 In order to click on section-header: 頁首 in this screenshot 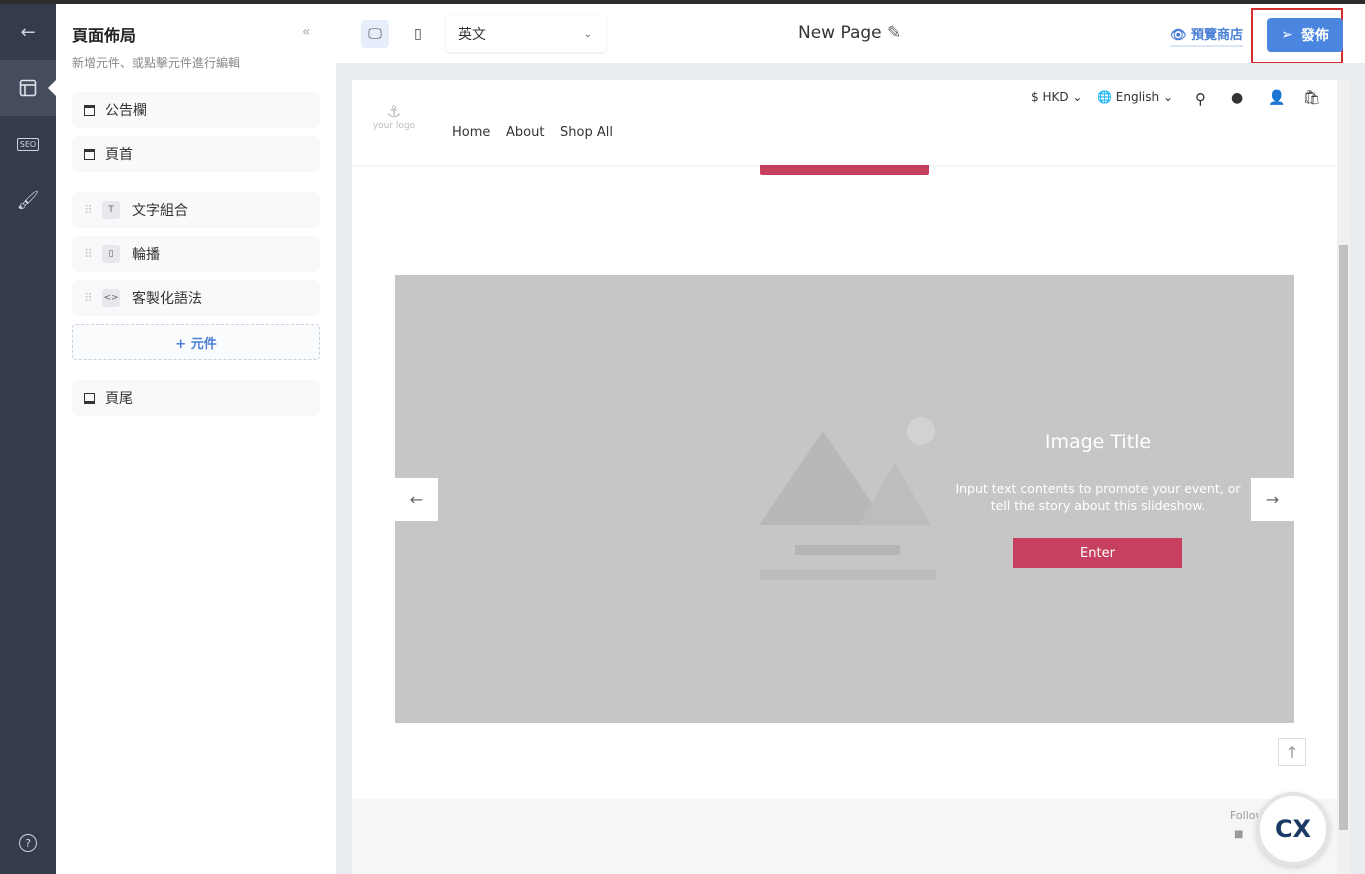, I will do `click(196, 154)`.